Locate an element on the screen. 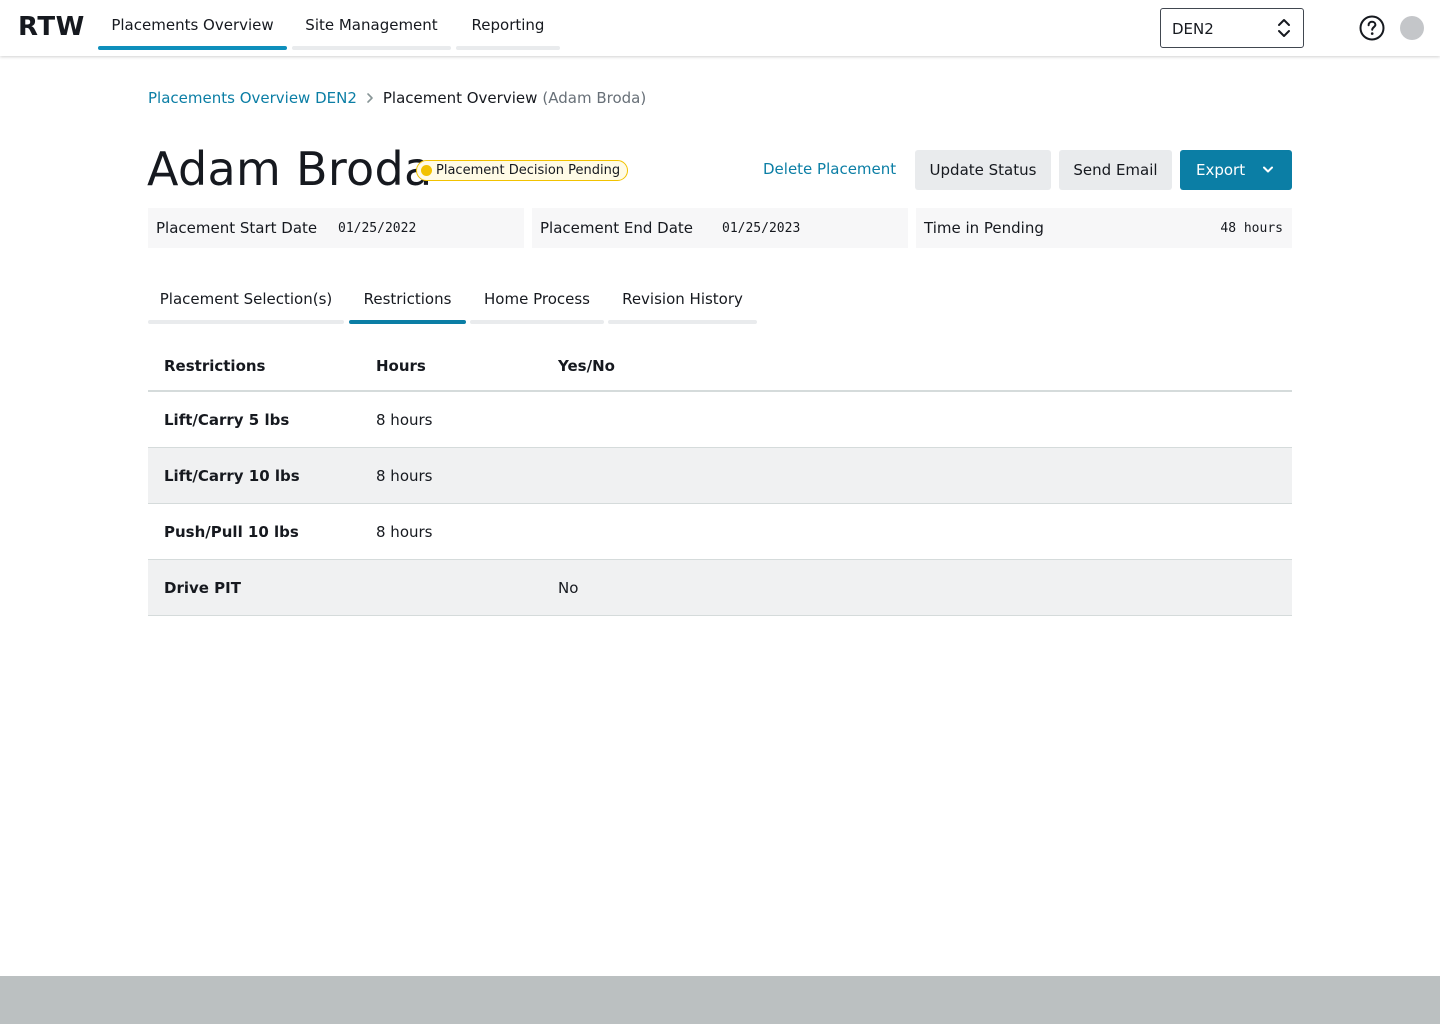 Image resolution: width=1440 pixels, height=1024 pixels. chevron-up-down-icon is located at coordinates (1284, 28).